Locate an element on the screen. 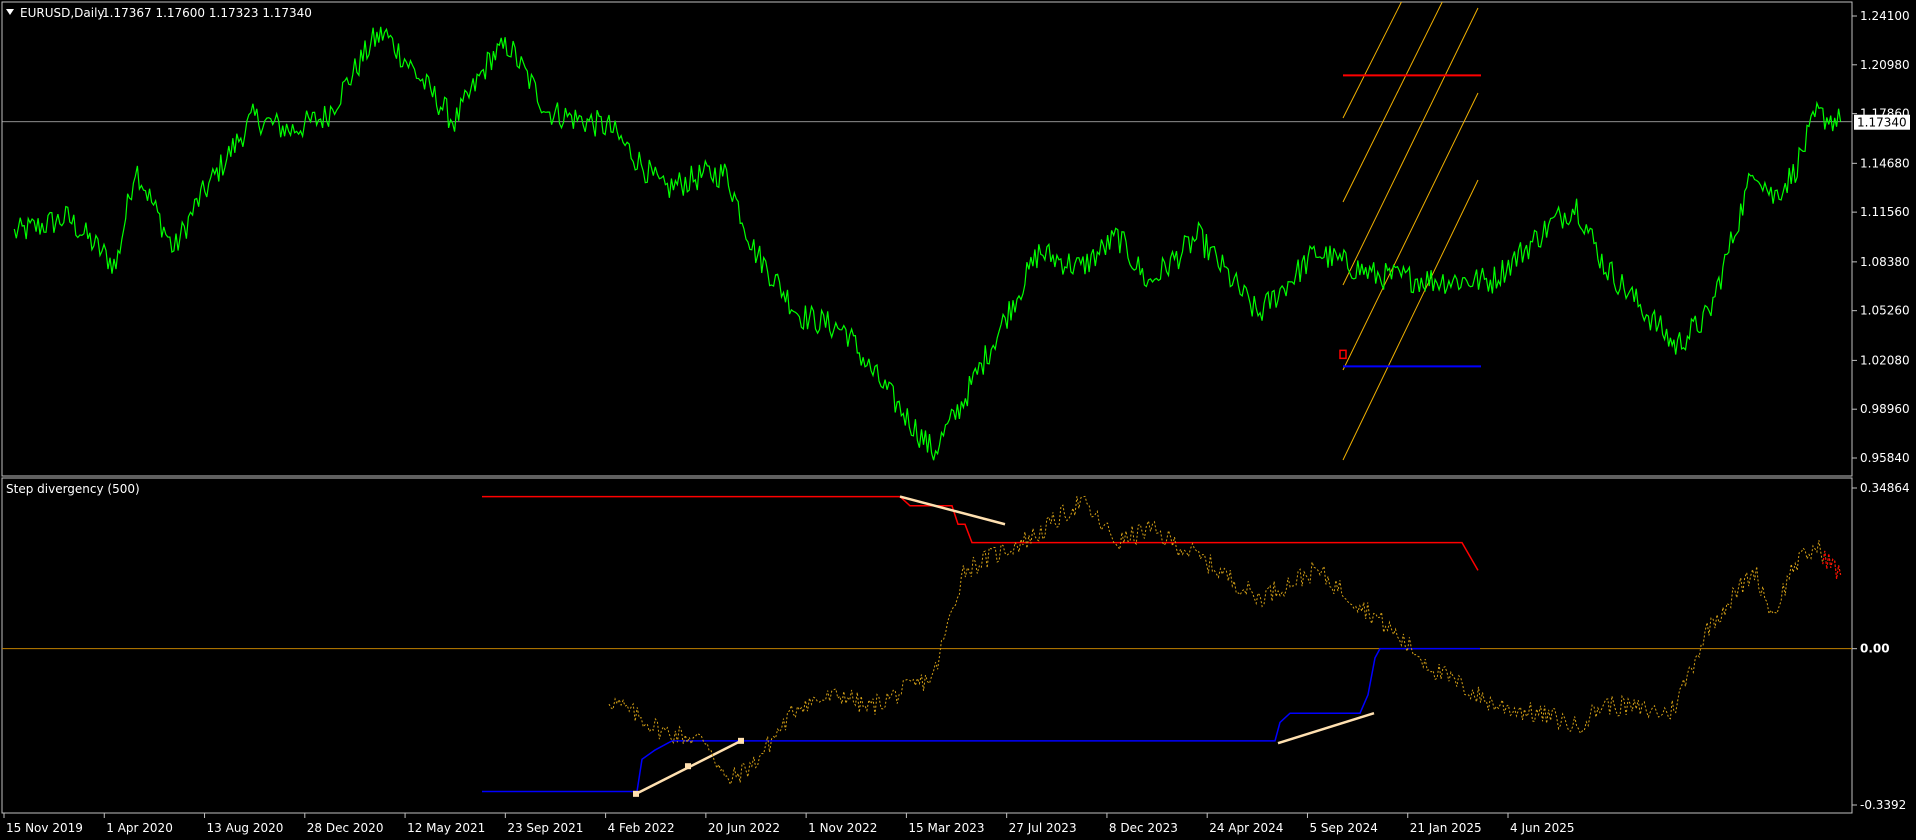  time-axis-label: 24 Apr 2024 is located at coordinates (1246, 828).